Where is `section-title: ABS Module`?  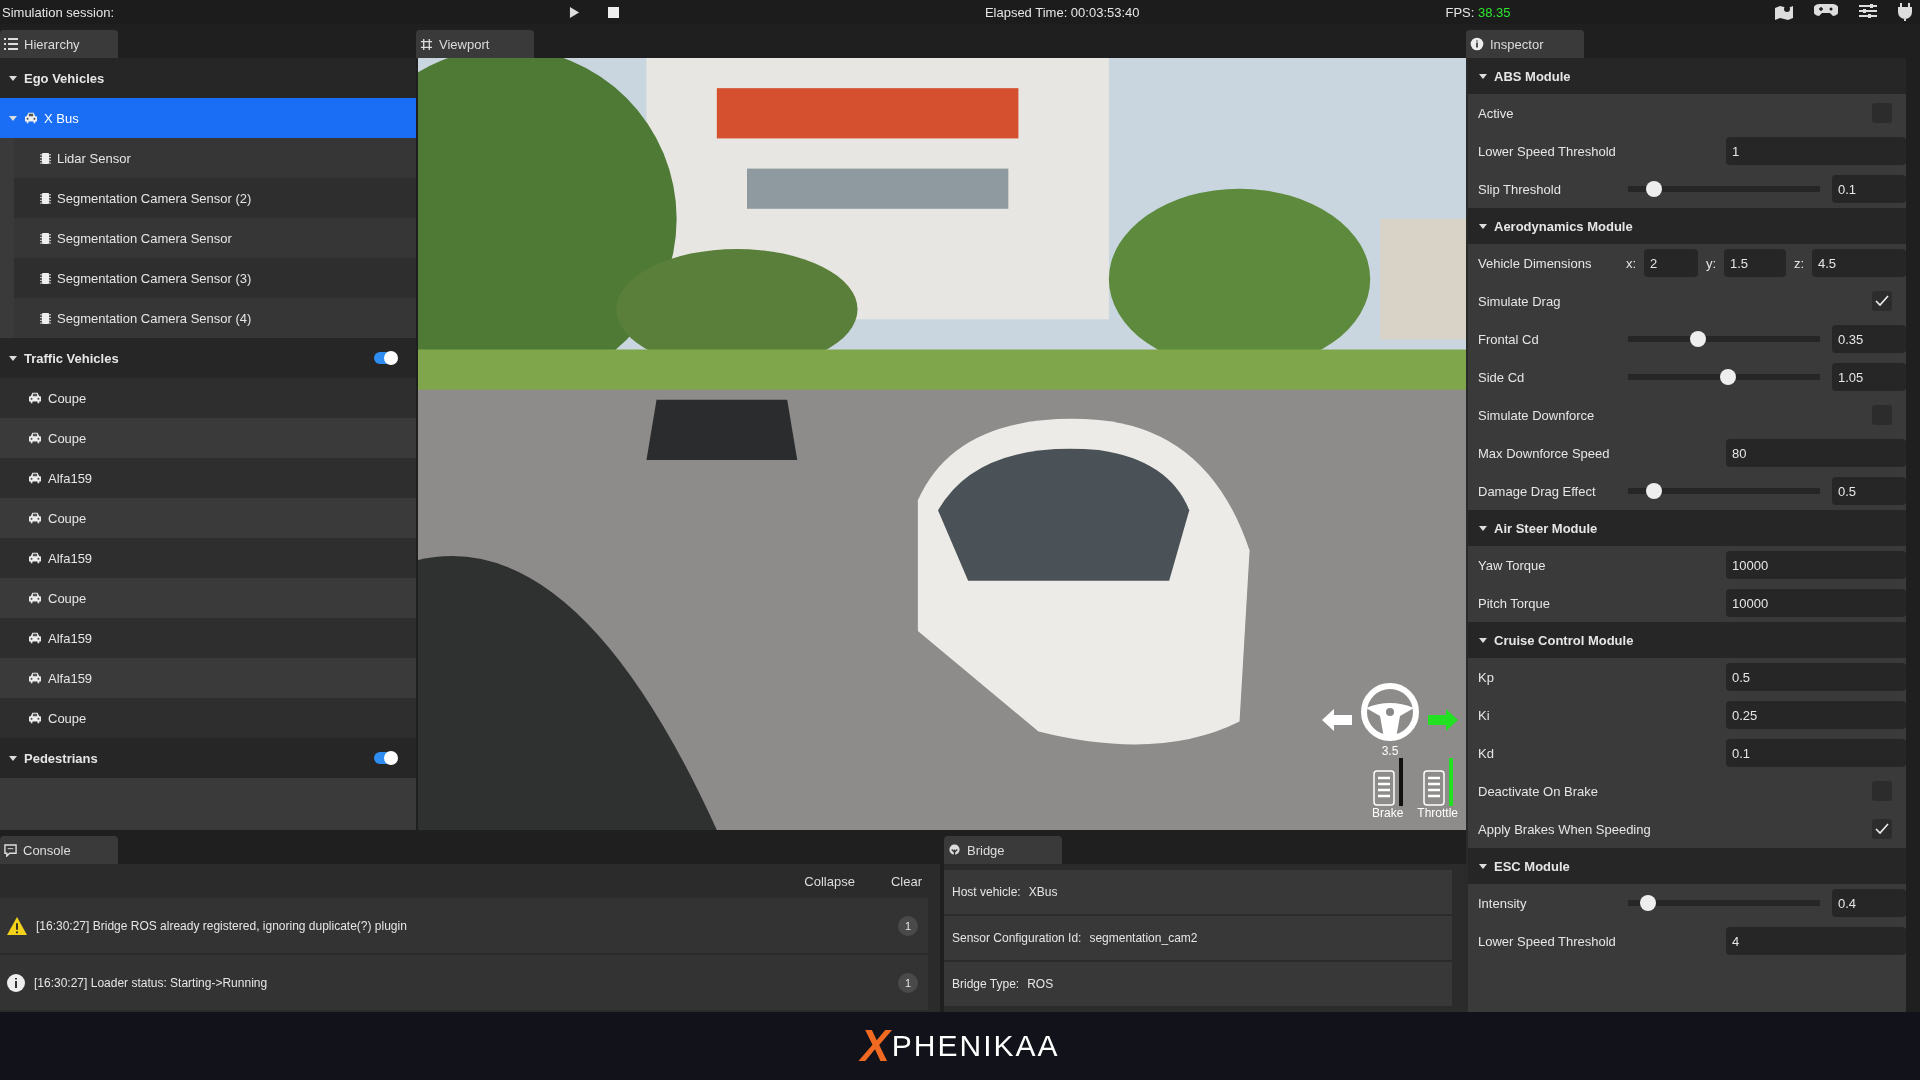 section-title: ABS Module is located at coordinates (1532, 76).